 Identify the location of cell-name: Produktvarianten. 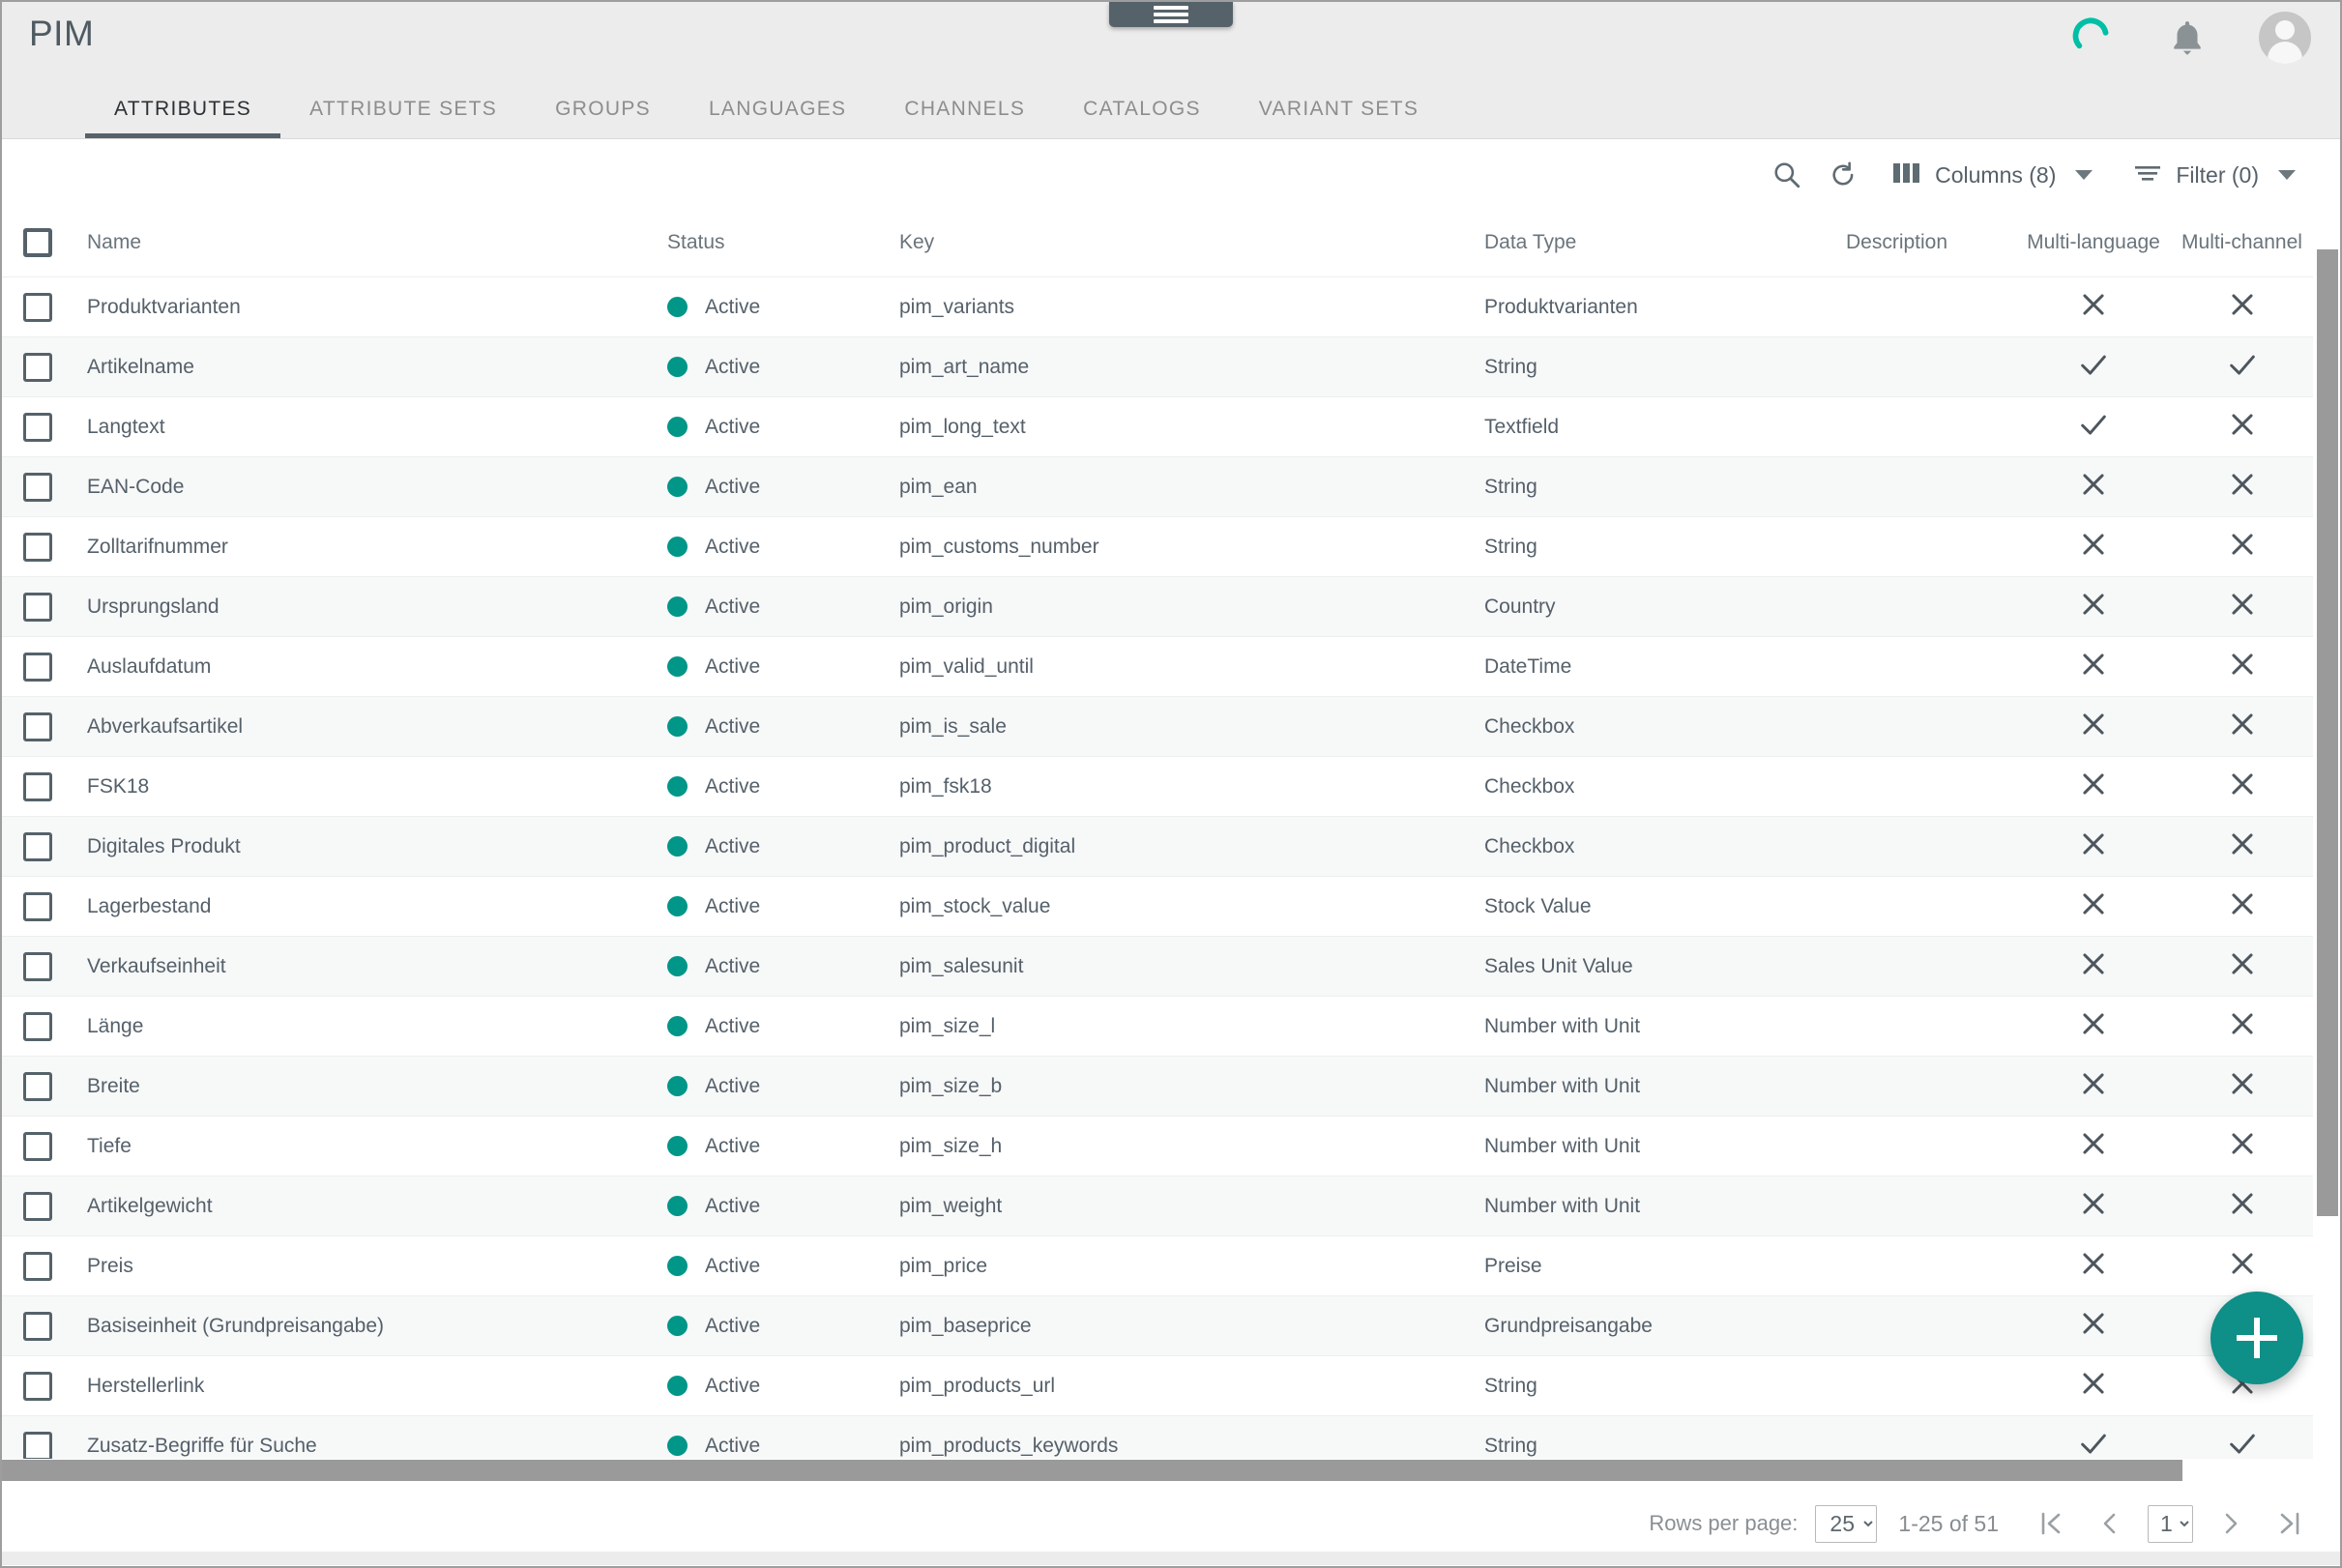
(377, 306).